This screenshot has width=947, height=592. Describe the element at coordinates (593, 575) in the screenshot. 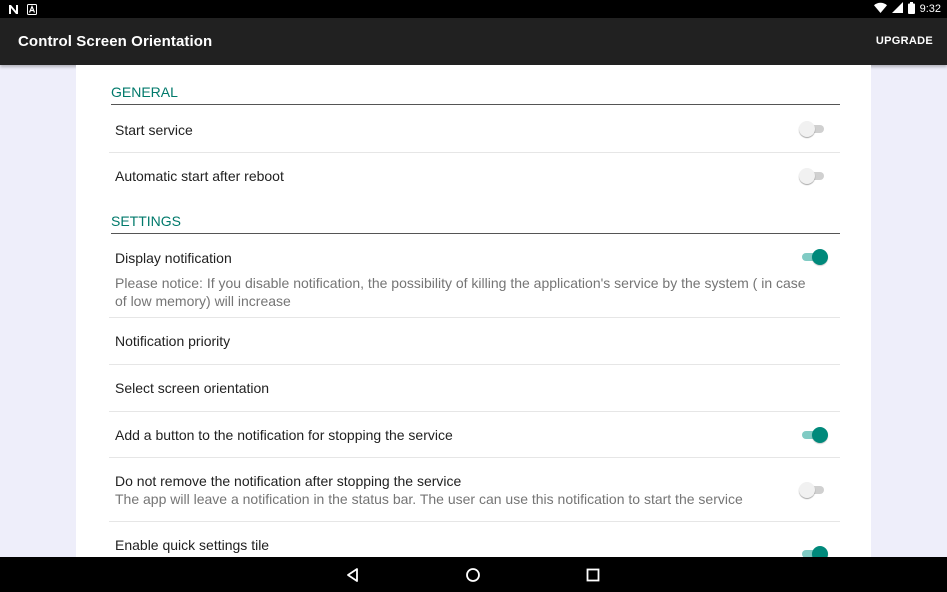

I see `recents-icon` at that location.